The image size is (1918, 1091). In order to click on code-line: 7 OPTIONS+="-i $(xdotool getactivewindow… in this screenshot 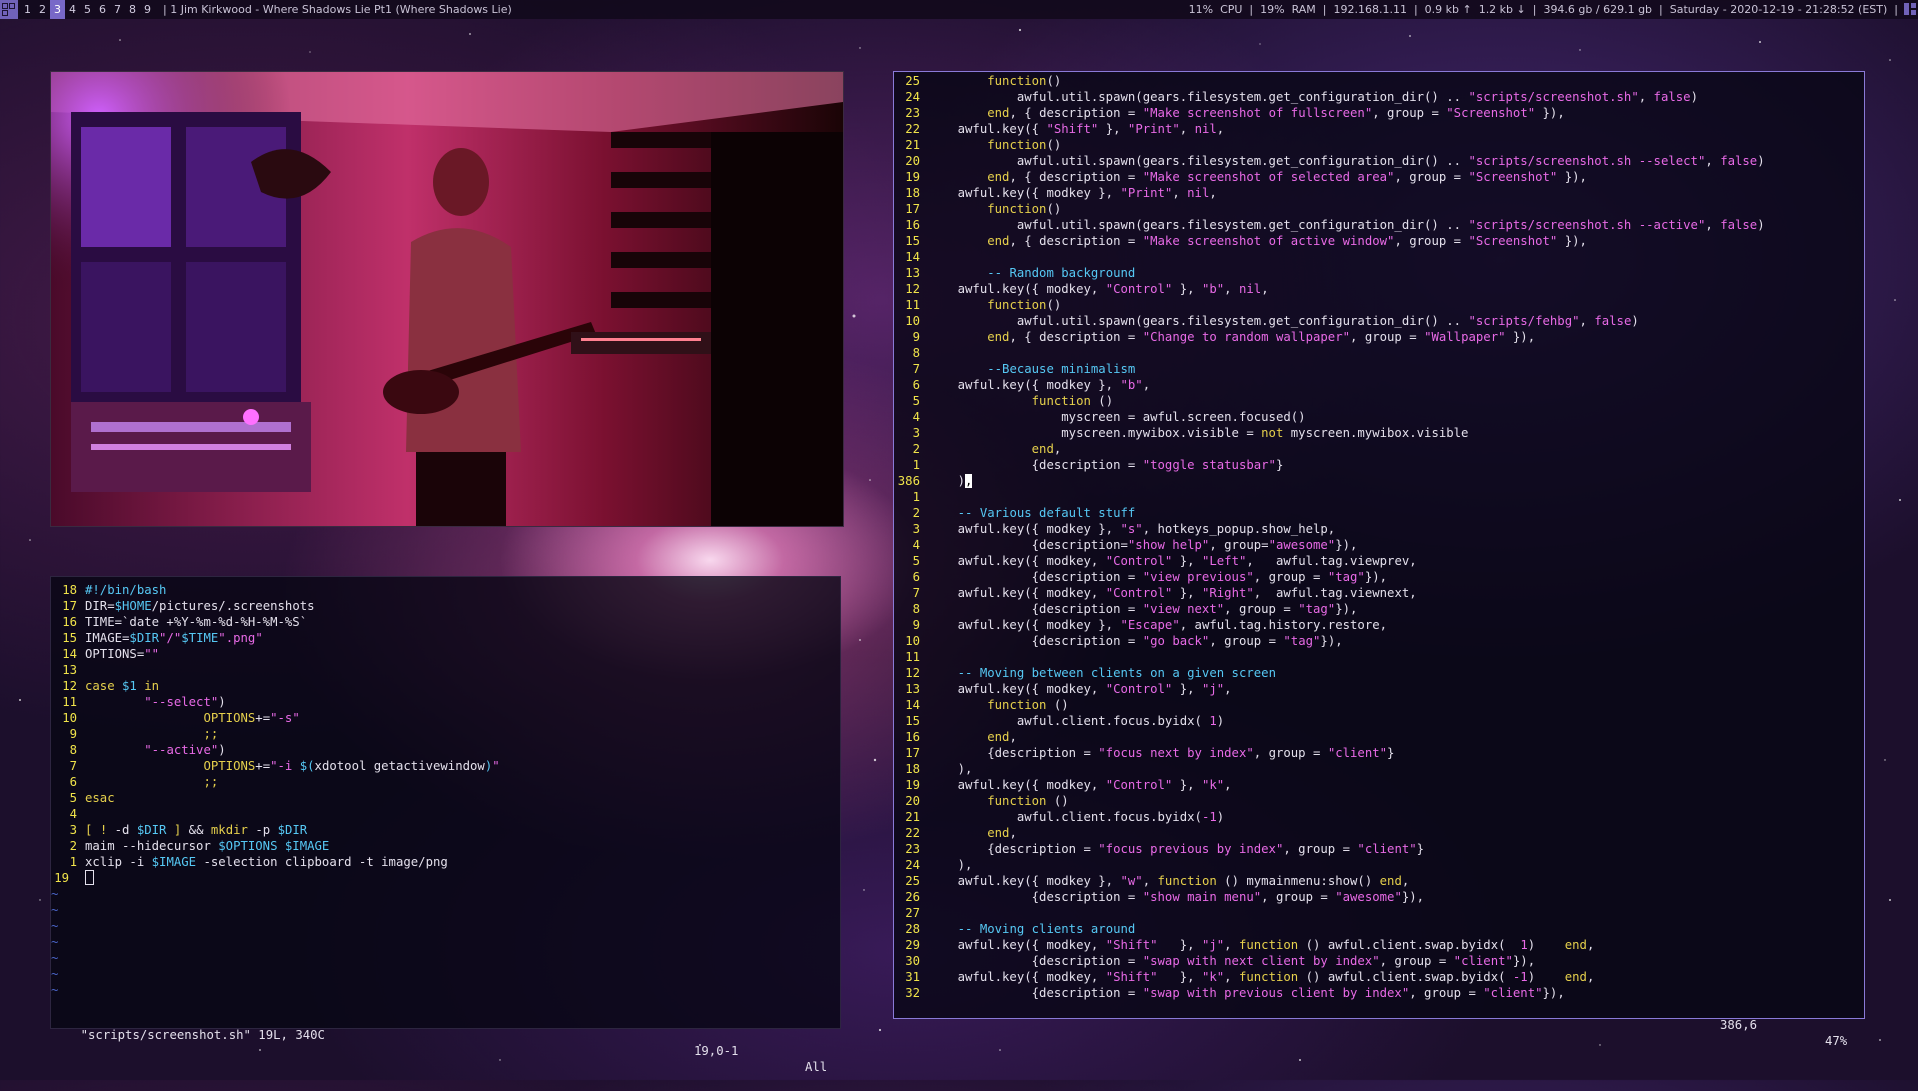, I will do `click(284, 766)`.